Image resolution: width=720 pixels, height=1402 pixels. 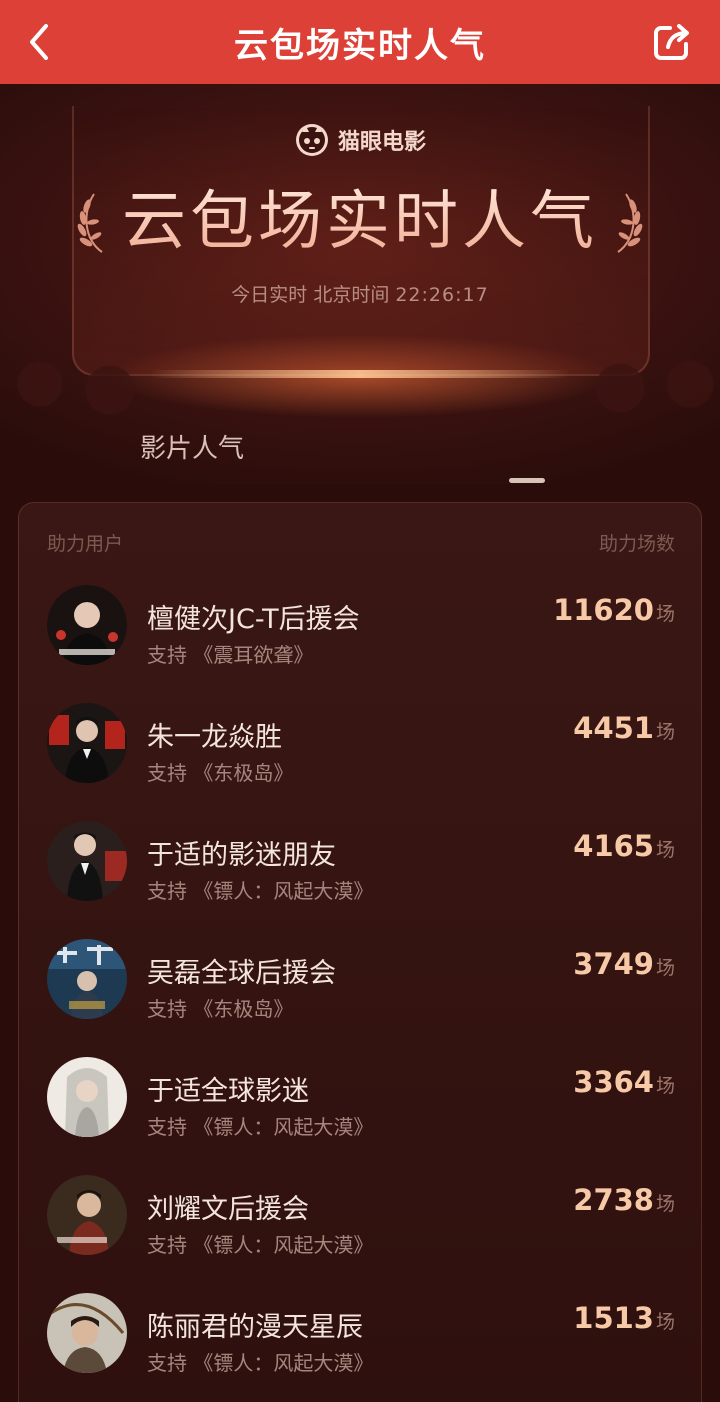 I want to click on ranking-row: 刘耀文后援会 支持 《镖人：风起大漠》 2738 场, so click(x=360, y=1234).